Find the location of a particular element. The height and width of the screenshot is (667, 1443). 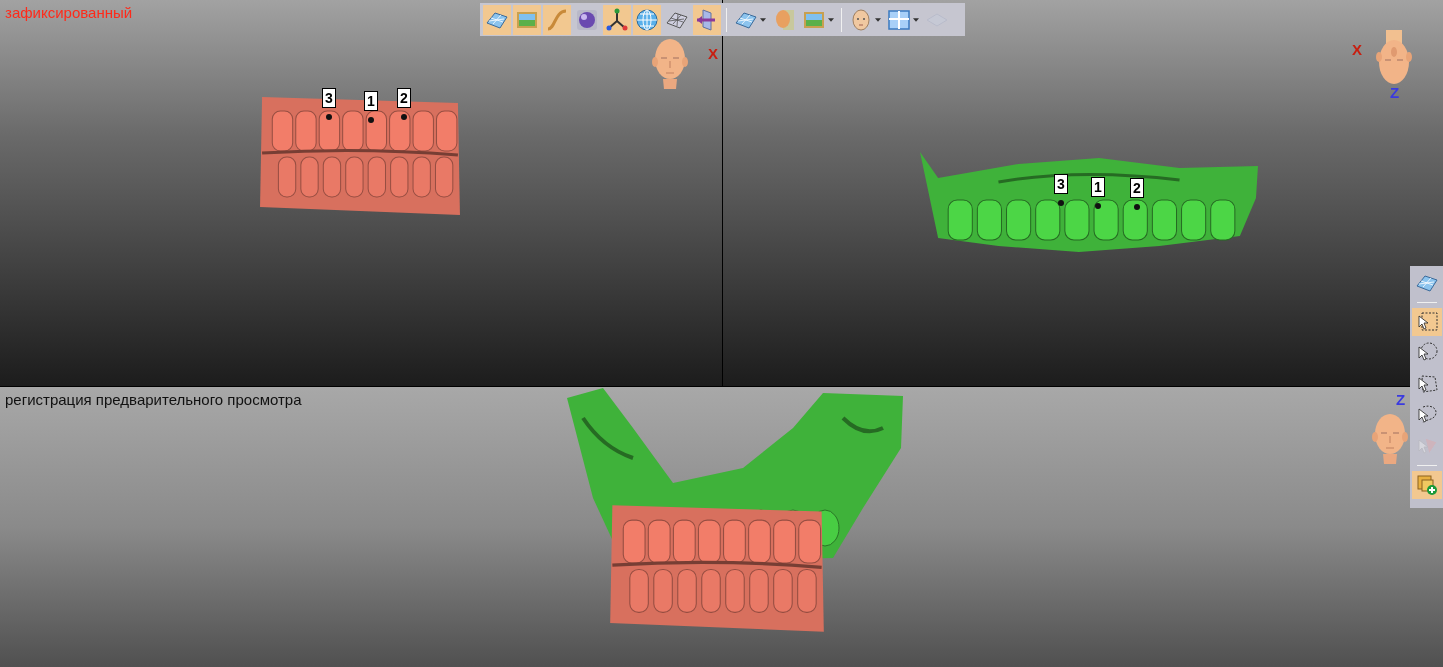

globe-icon is located at coordinates (647, 19).